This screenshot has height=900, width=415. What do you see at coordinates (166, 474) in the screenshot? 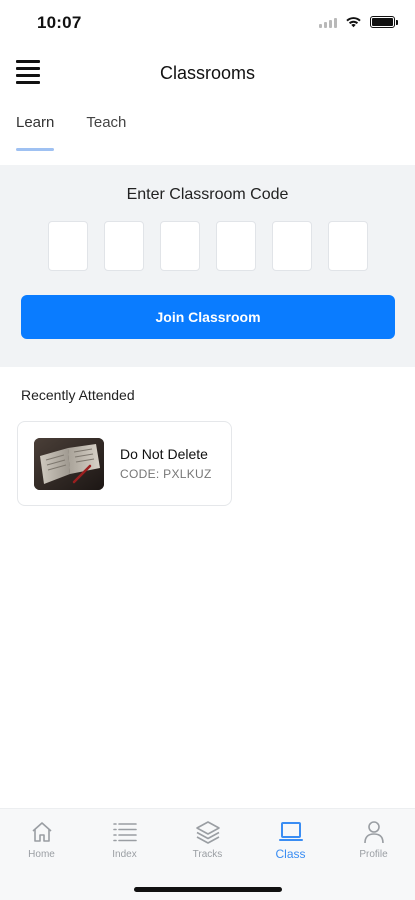
I see `classroom-code: CODE: PXLKUZ` at bounding box center [166, 474].